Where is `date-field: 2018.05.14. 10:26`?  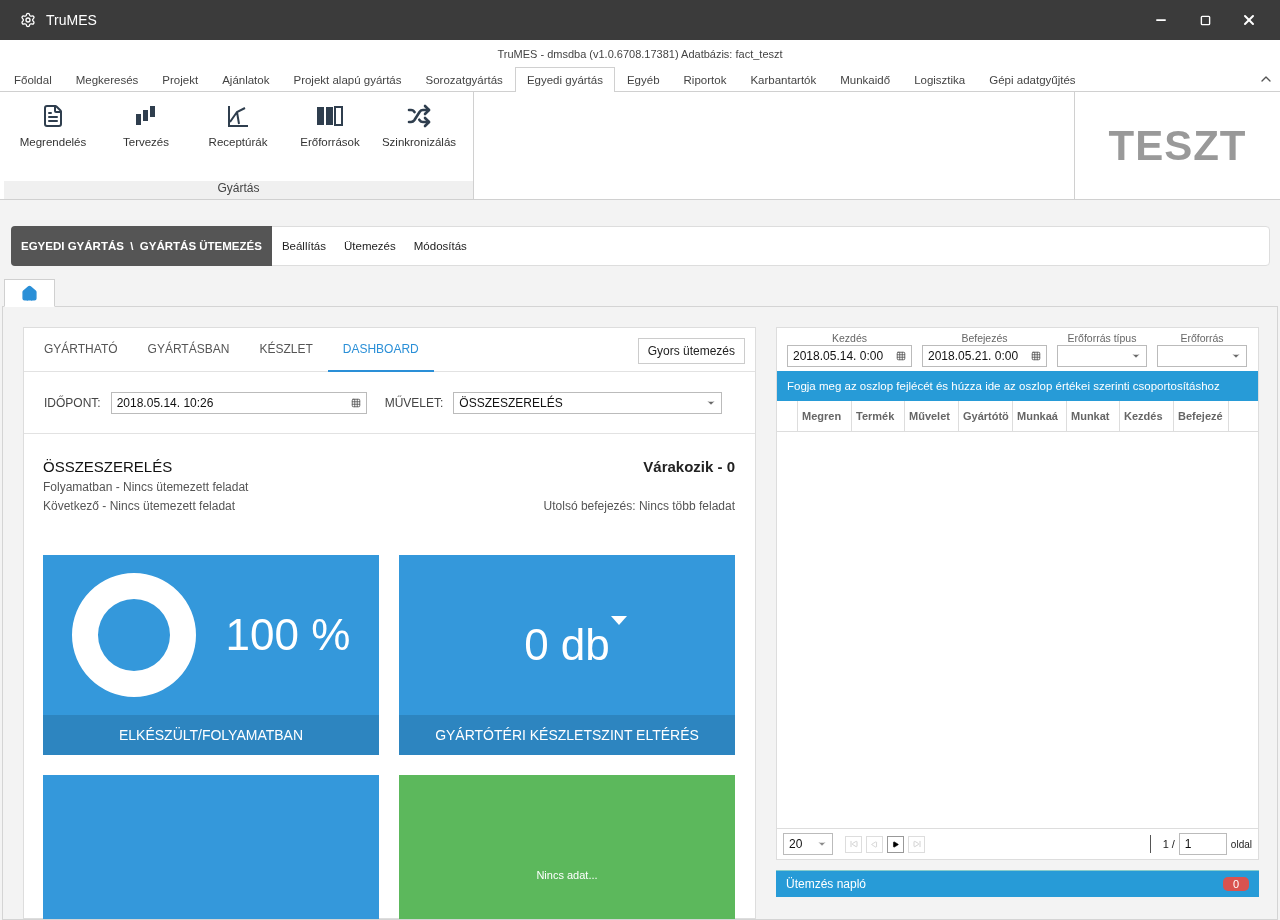 date-field: 2018.05.14. 10:26 is located at coordinates (238, 402).